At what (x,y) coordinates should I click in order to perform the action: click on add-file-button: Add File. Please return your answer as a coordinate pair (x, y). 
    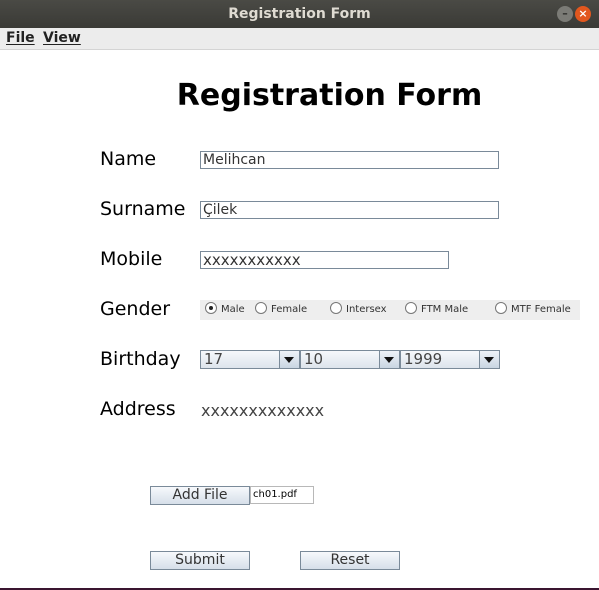
    Looking at the image, I should click on (200, 495).